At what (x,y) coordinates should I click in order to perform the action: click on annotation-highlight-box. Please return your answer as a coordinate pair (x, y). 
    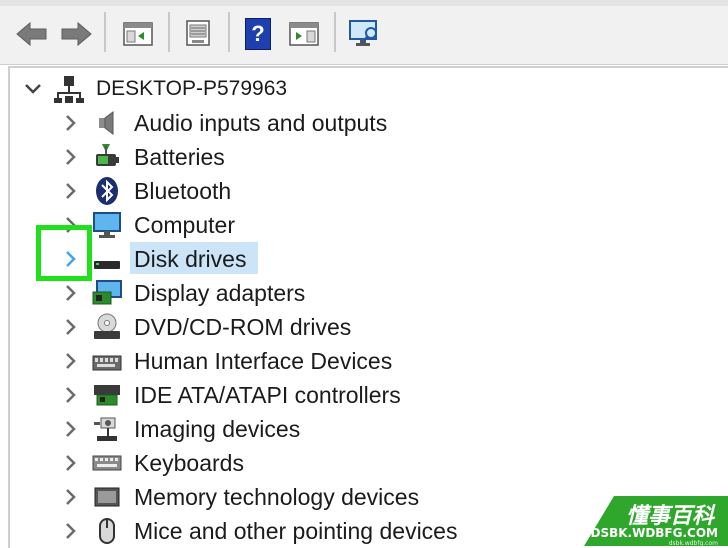
    Looking at the image, I should click on (64, 253).